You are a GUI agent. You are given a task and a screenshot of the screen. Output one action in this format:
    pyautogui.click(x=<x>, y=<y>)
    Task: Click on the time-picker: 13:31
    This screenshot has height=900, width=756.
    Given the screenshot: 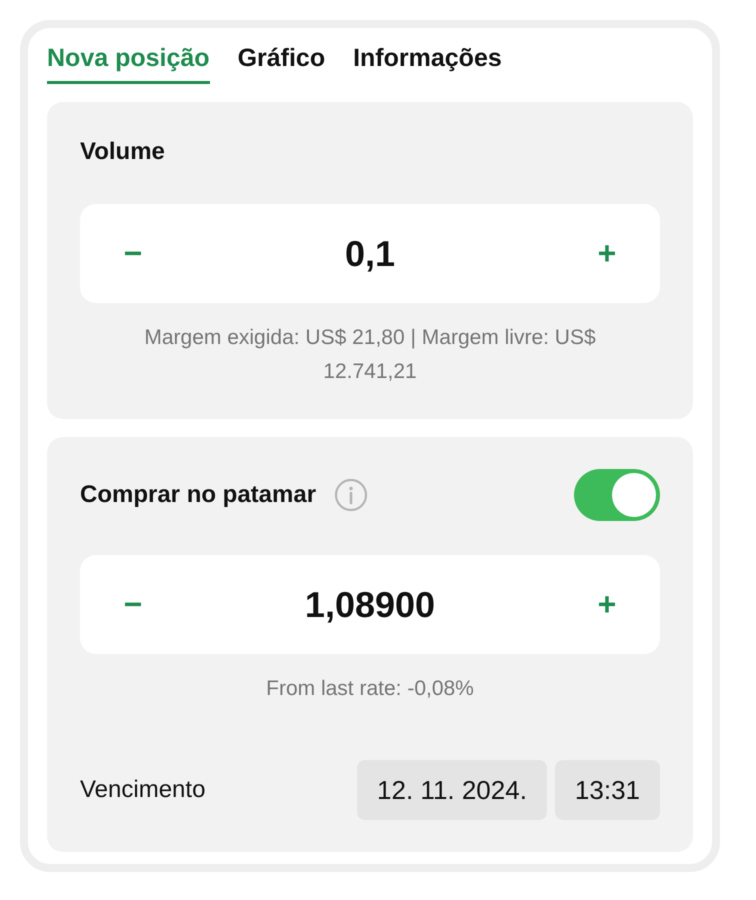 What is the action you would take?
    pyautogui.click(x=607, y=790)
    